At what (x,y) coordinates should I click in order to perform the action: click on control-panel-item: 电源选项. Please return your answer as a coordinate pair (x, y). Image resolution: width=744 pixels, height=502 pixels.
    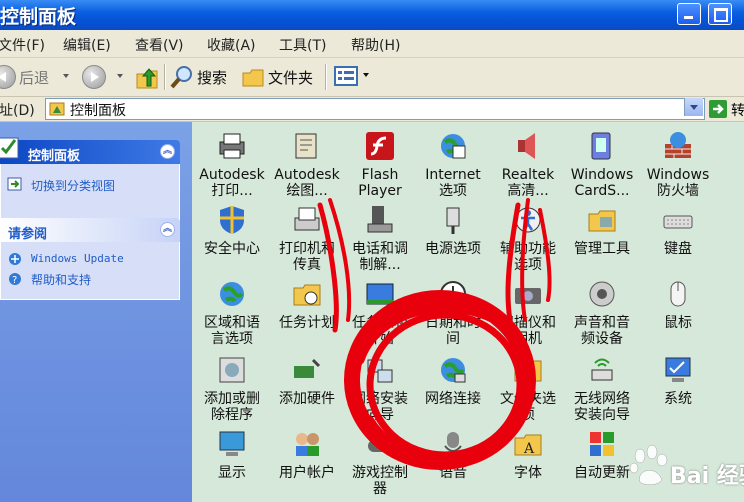
    Looking at the image, I should click on (453, 230).